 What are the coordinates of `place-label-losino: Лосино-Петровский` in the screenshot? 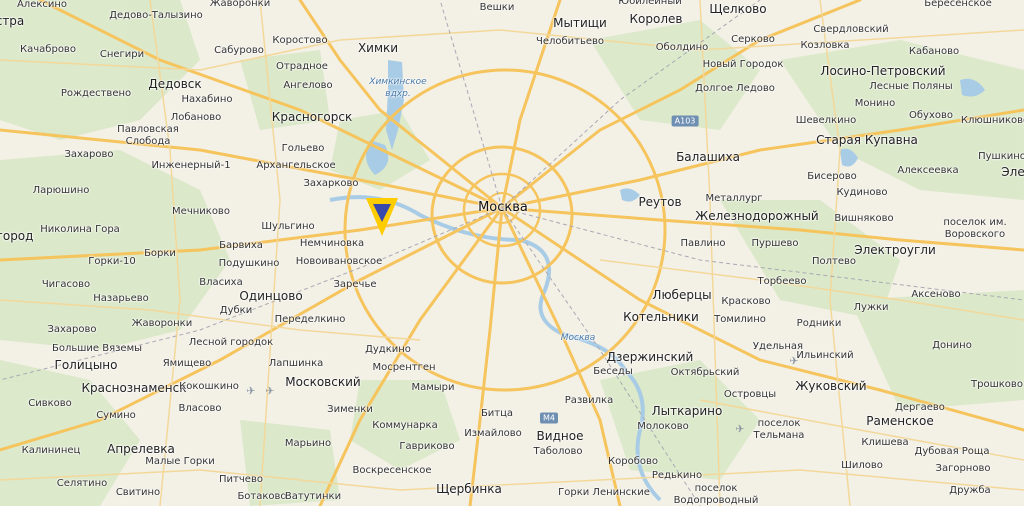 It's located at (883, 71).